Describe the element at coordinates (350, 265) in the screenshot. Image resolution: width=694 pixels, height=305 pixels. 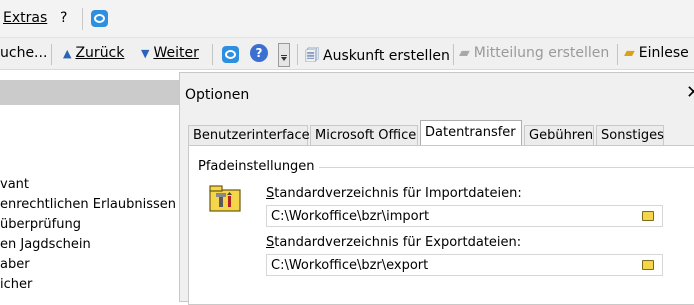
I see `export-dir-value: C:\Workoffice\bzr\export` at that location.